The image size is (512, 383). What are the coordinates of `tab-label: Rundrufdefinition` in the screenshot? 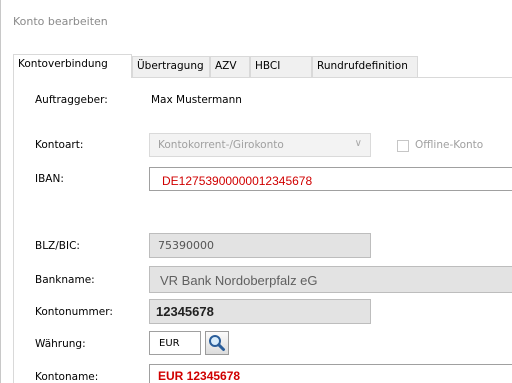 It's located at (362, 66).